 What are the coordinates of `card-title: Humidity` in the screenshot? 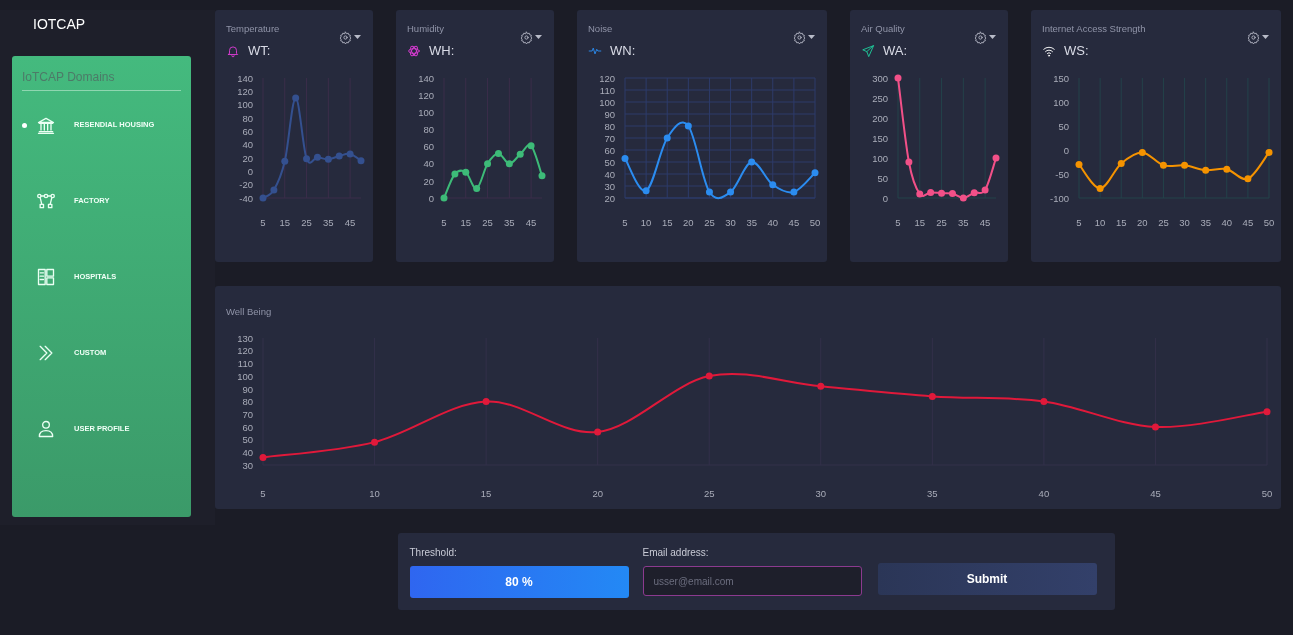 It's located at (425, 29).